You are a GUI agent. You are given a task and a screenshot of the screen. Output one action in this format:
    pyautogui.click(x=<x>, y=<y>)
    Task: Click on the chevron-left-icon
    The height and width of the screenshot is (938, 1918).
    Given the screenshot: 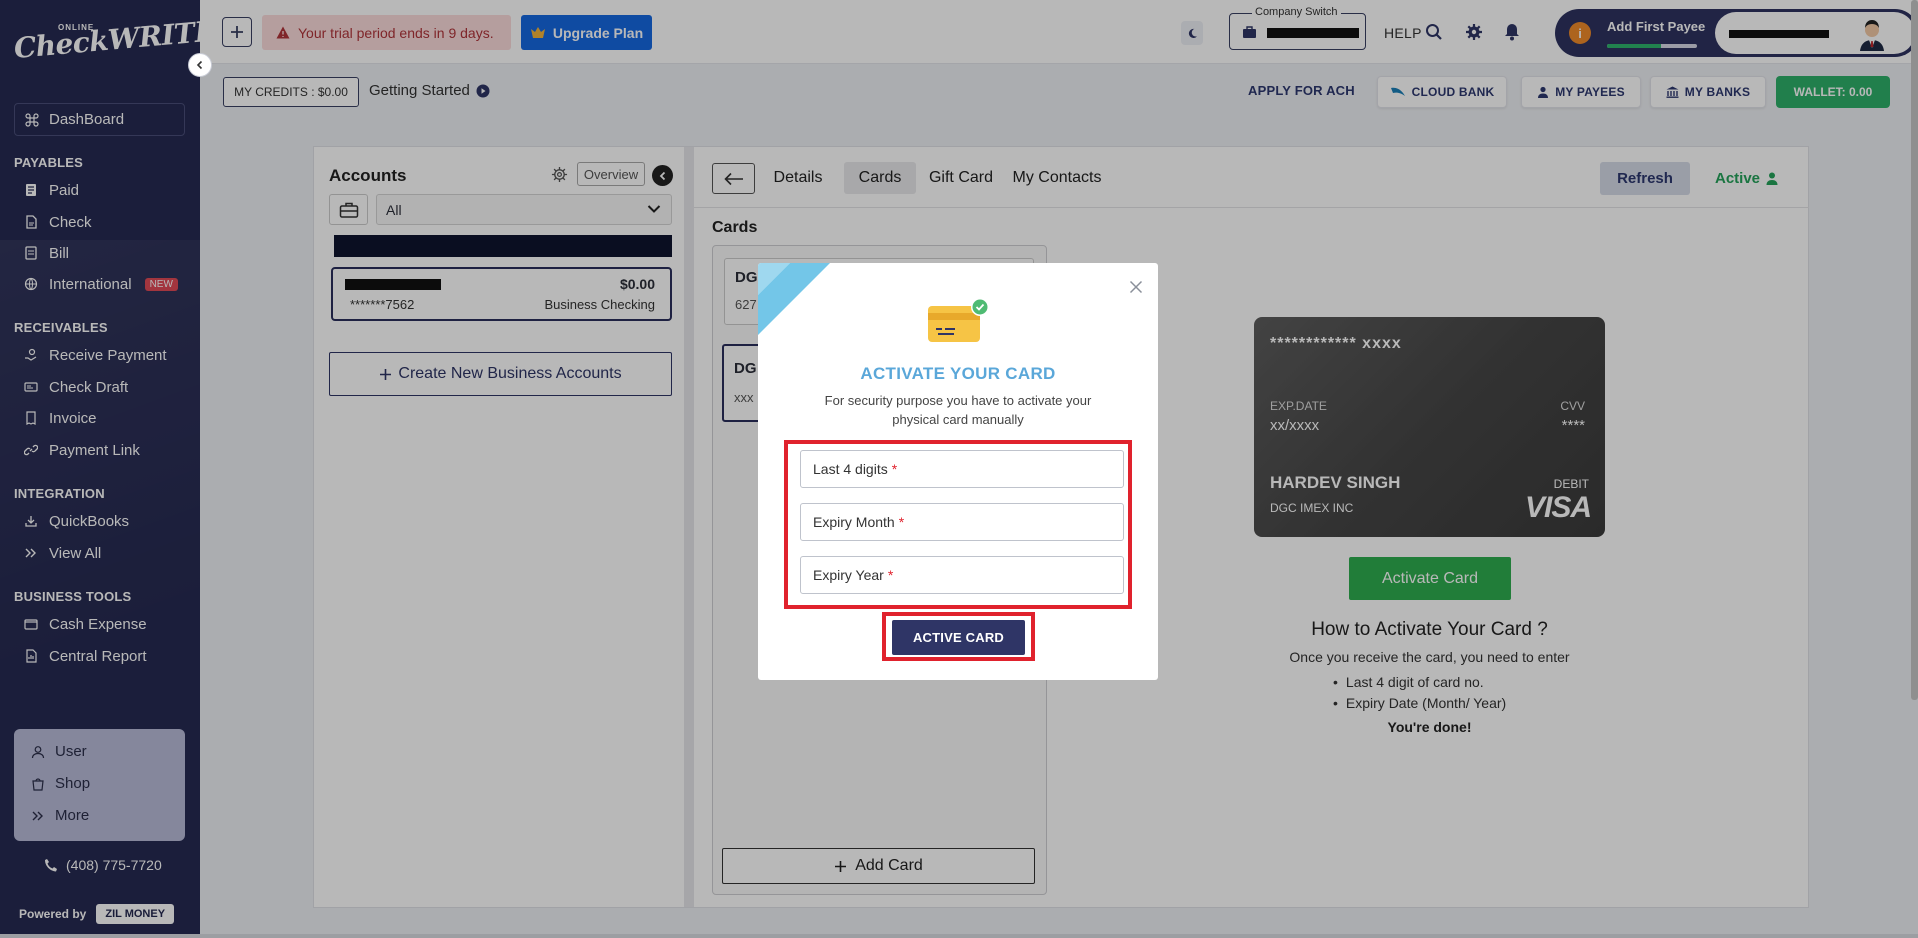 What is the action you would take?
    pyautogui.click(x=199, y=65)
    